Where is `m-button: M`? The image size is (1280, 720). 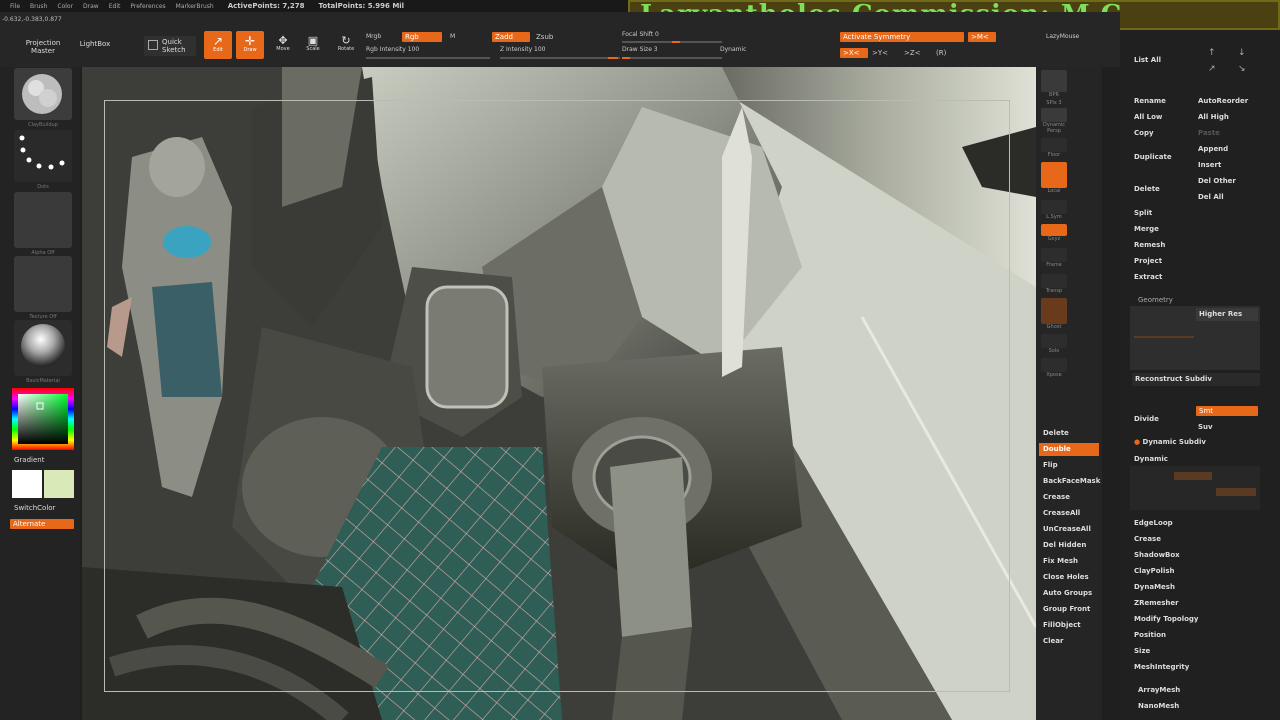 m-button: M is located at coordinates (452, 36).